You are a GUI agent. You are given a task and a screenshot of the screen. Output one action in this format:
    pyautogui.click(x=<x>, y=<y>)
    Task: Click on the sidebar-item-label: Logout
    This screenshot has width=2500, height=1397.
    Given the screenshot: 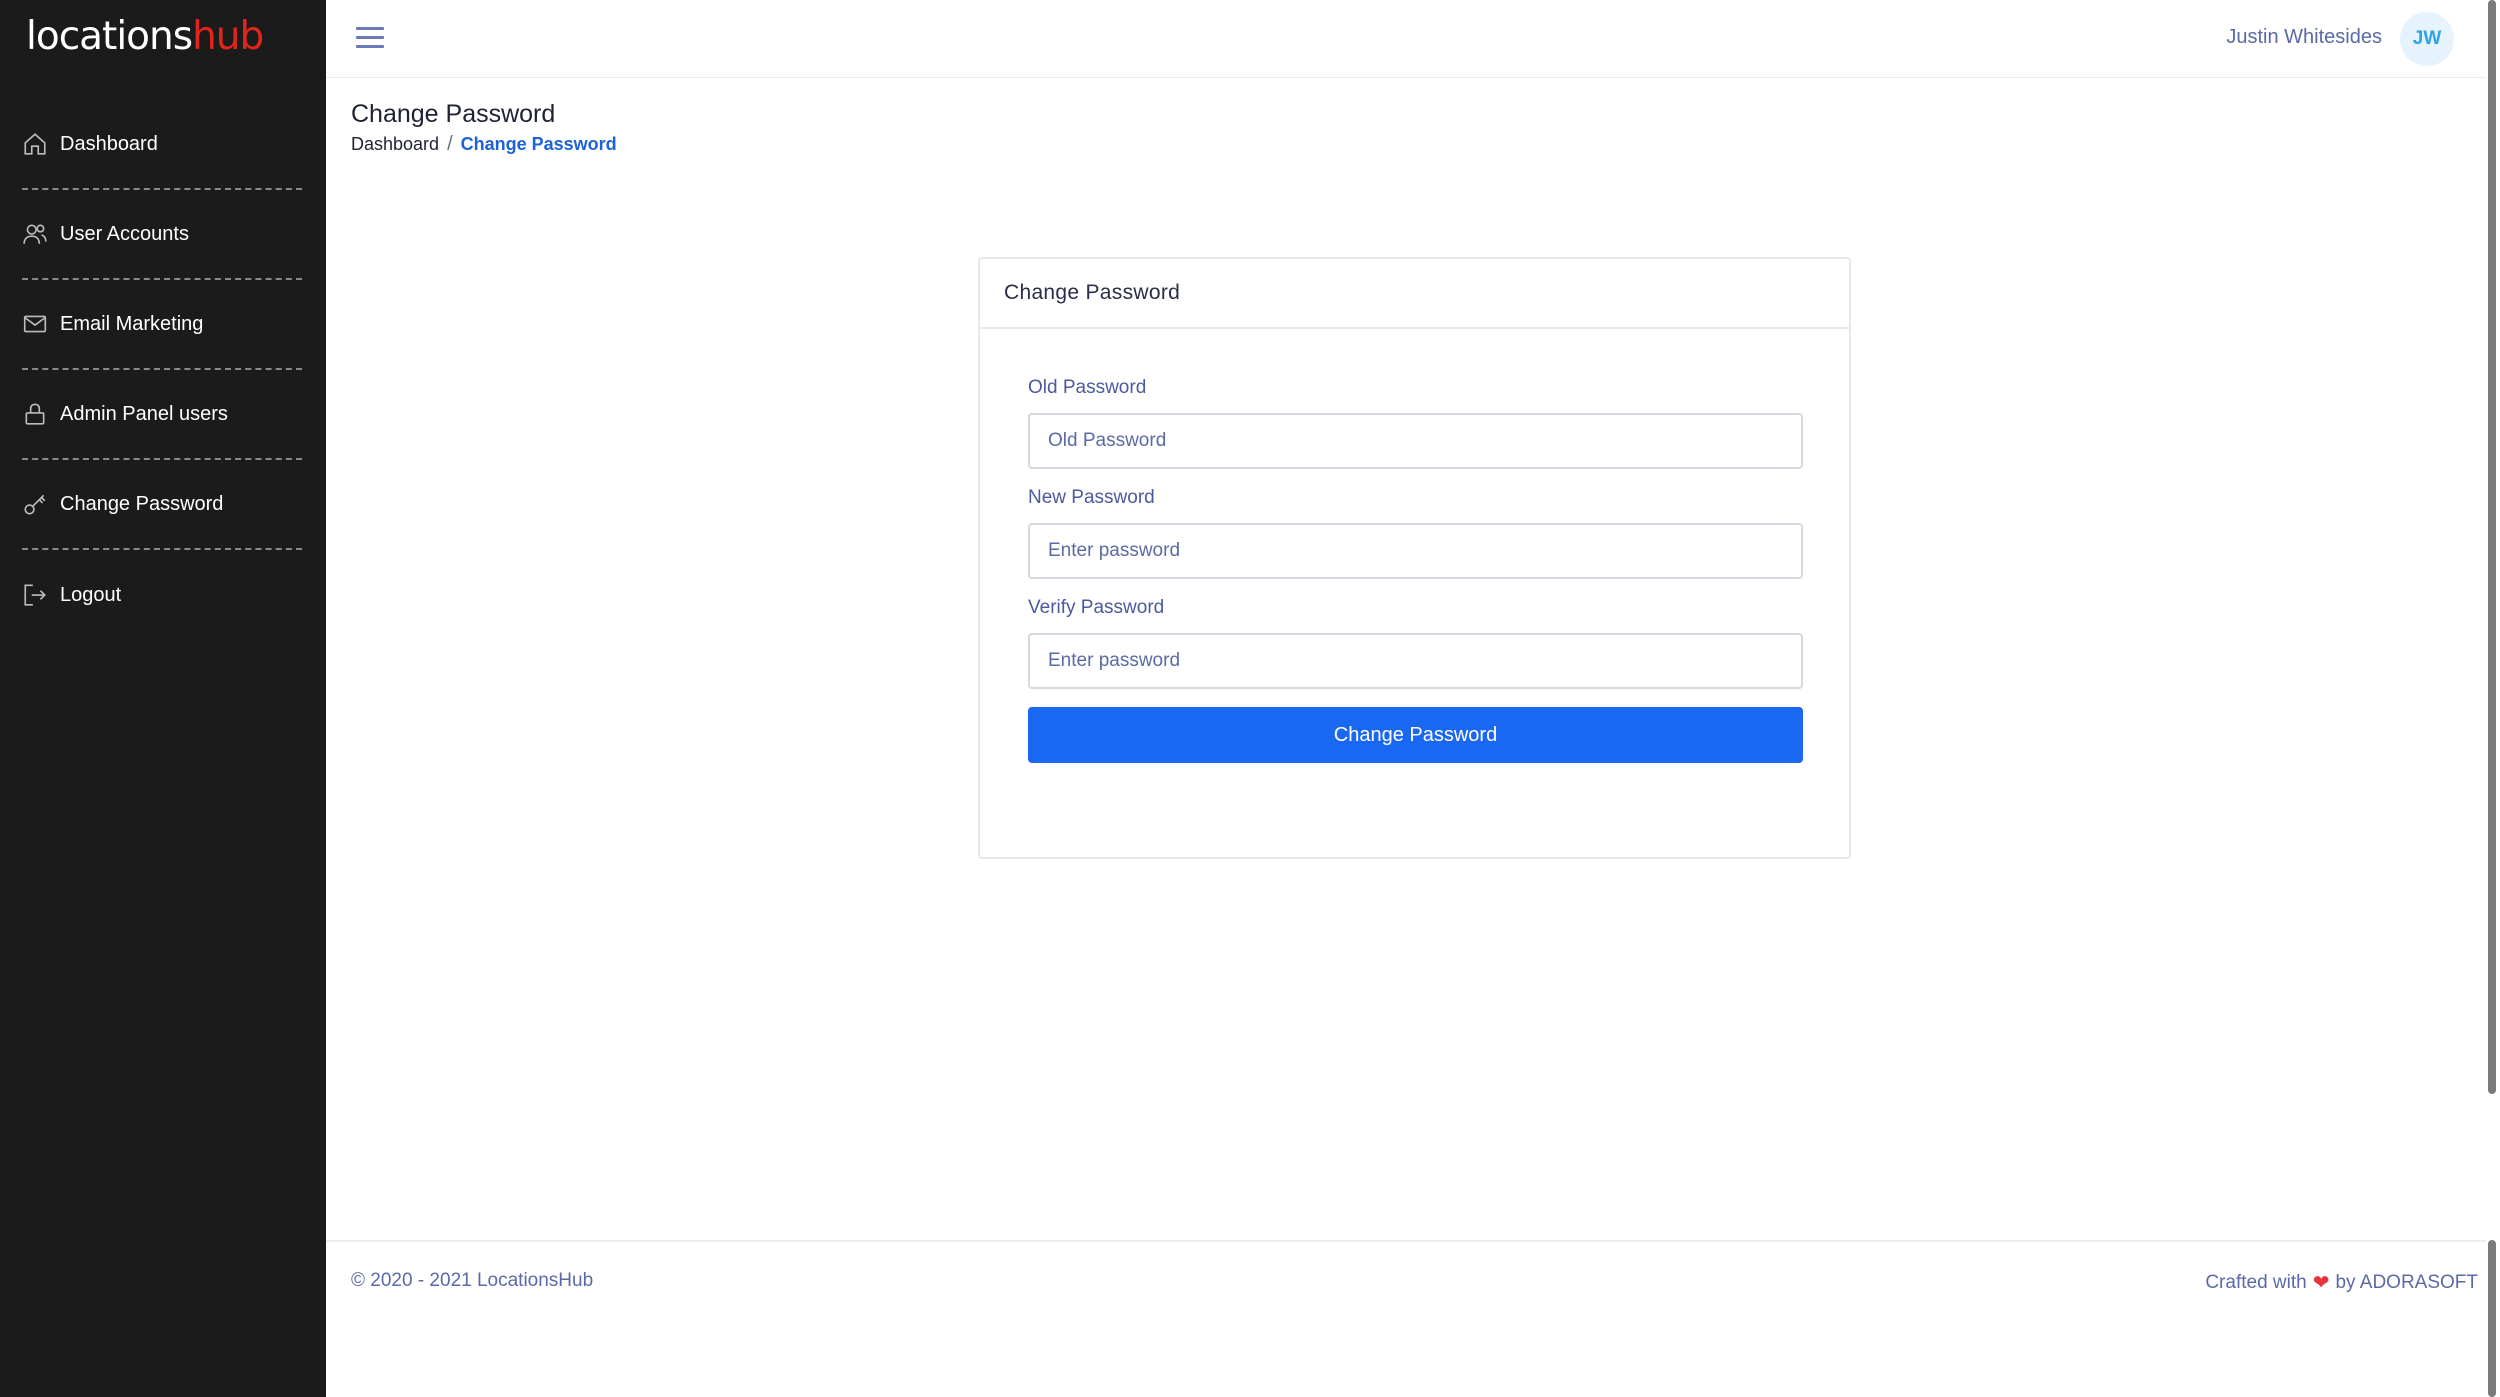 What is the action you would take?
    pyautogui.click(x=91, y=594)
    